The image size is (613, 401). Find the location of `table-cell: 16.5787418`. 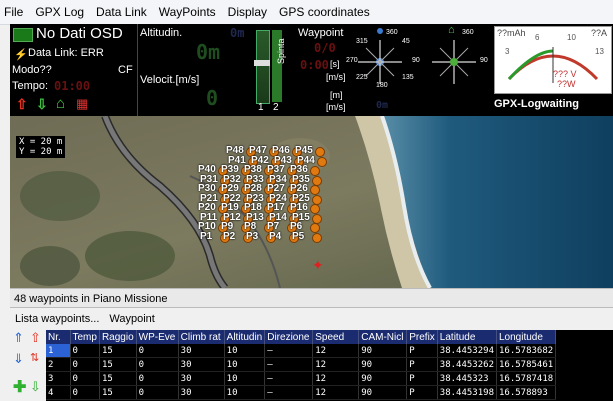

table-cell: 16.5787418 is located at coordinates (526, 378).